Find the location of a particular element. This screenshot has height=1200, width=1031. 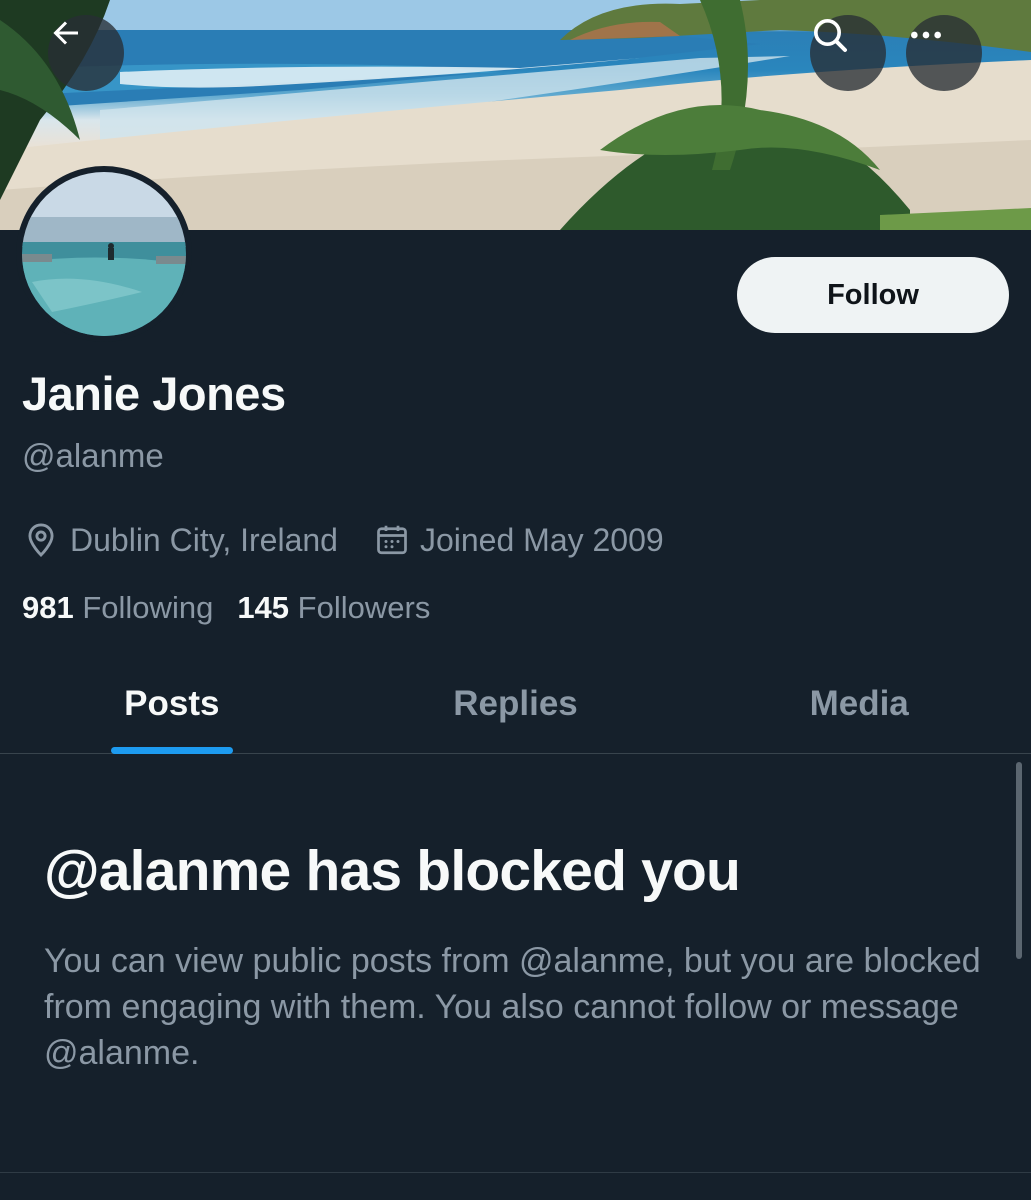

follow-button: Follow is located at coordinates (873, 295).